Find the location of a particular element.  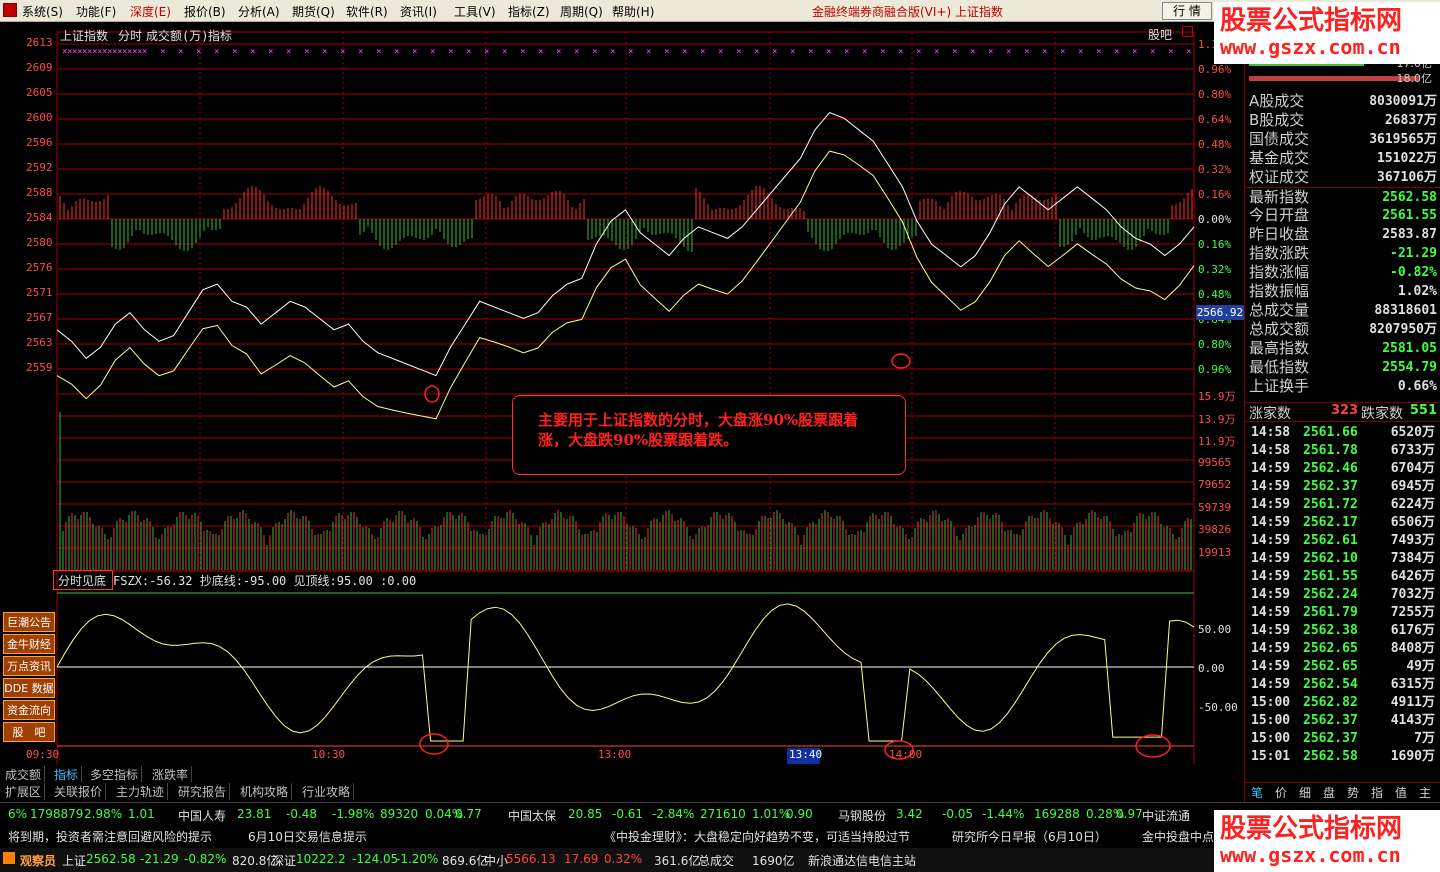

panel-tab: 指 is located at coordinates (1377, 792).